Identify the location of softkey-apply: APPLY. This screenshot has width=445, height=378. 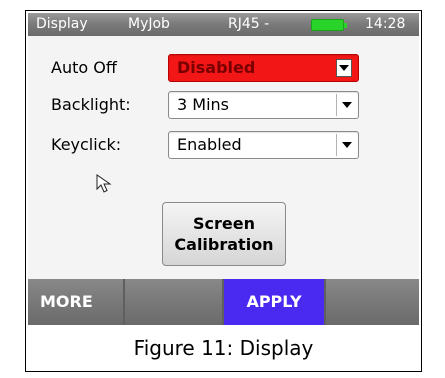
(274, 302).